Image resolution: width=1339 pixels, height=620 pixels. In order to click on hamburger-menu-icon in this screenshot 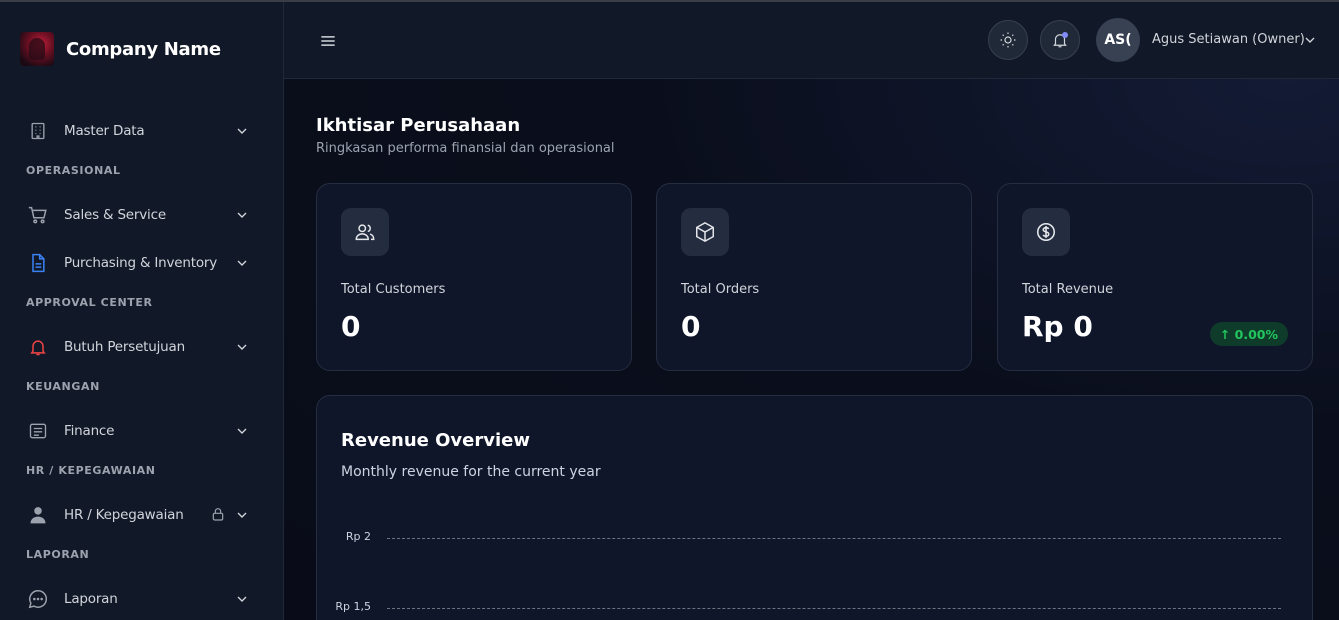, I will do `click(328, 41)`.